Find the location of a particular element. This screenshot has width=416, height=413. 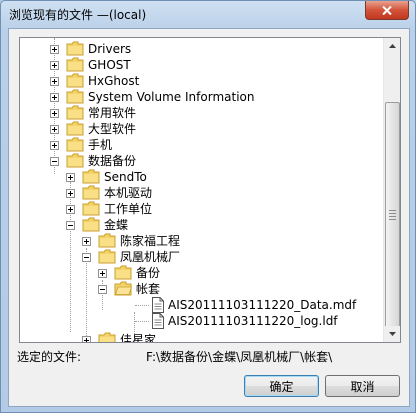

tree-node: 帐套 is located at coordinates (200, 289).